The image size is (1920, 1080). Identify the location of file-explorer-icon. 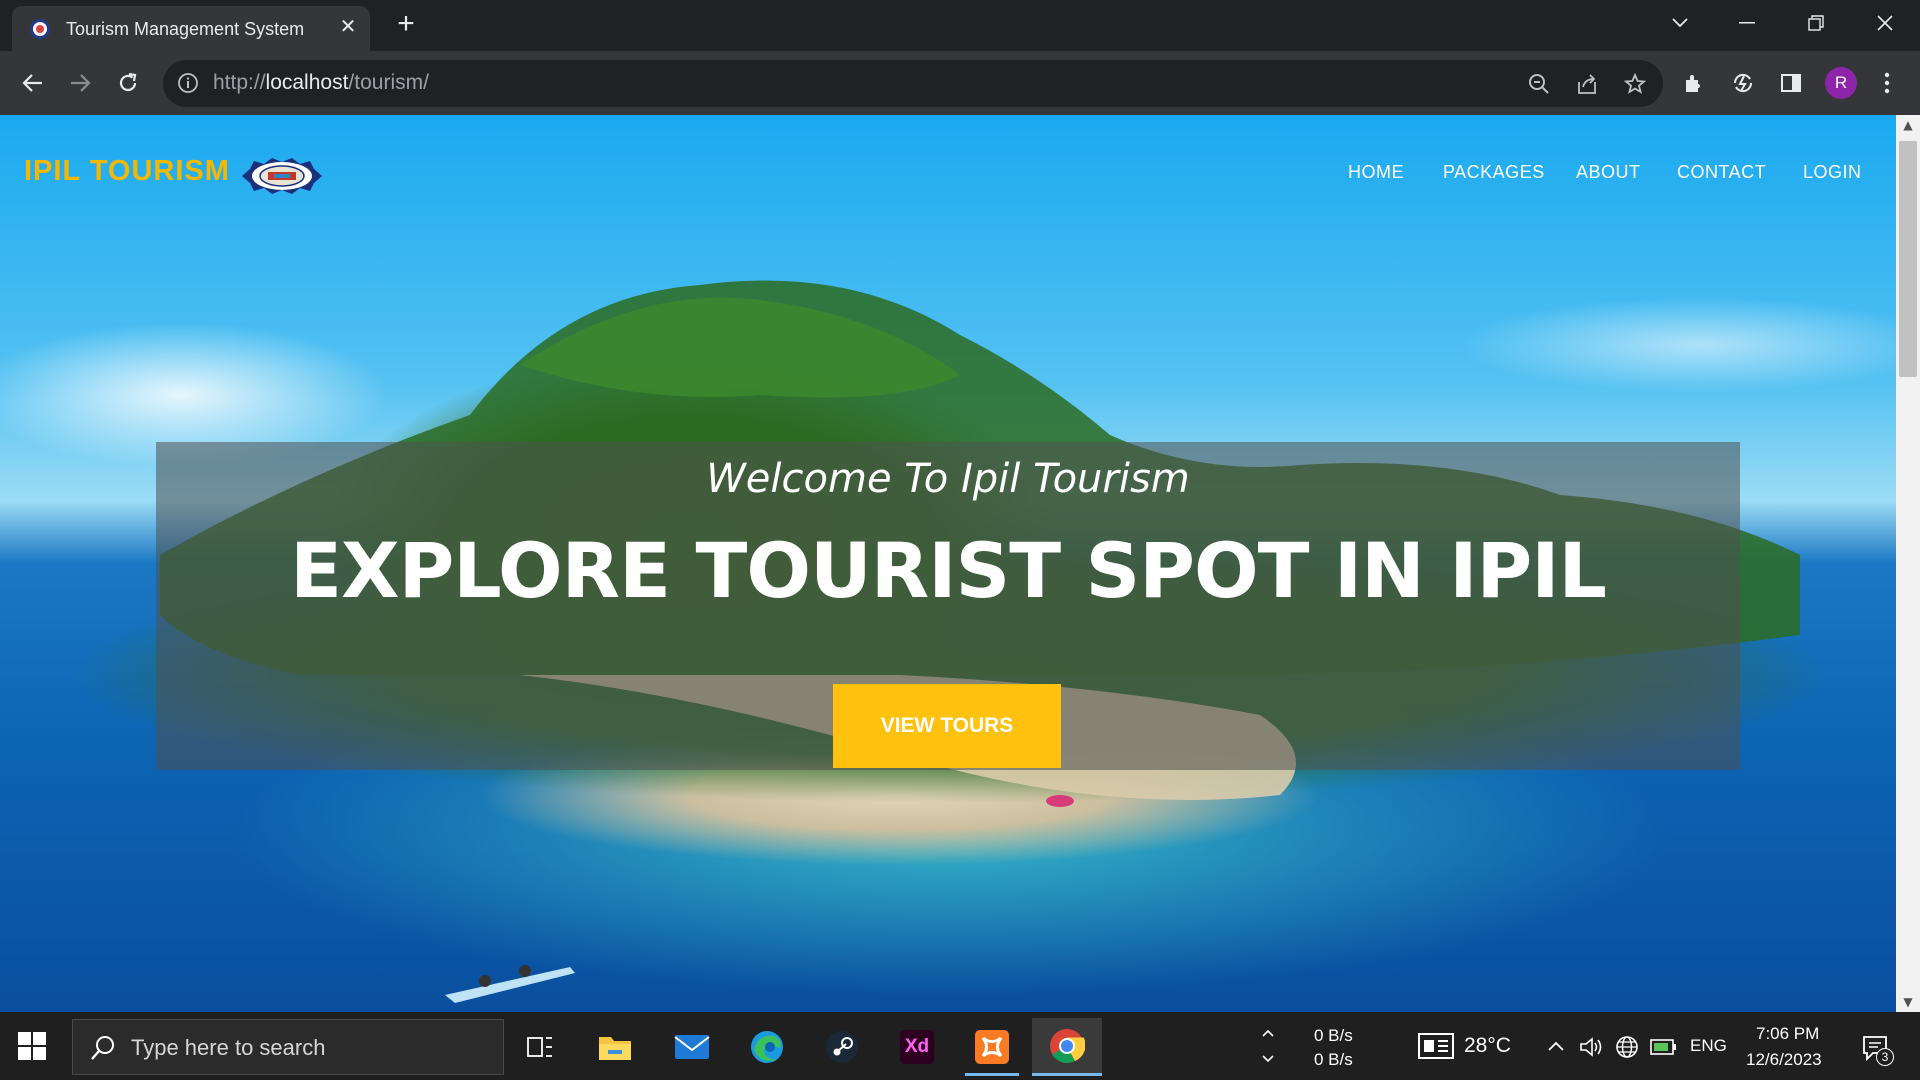
(615, 1047).